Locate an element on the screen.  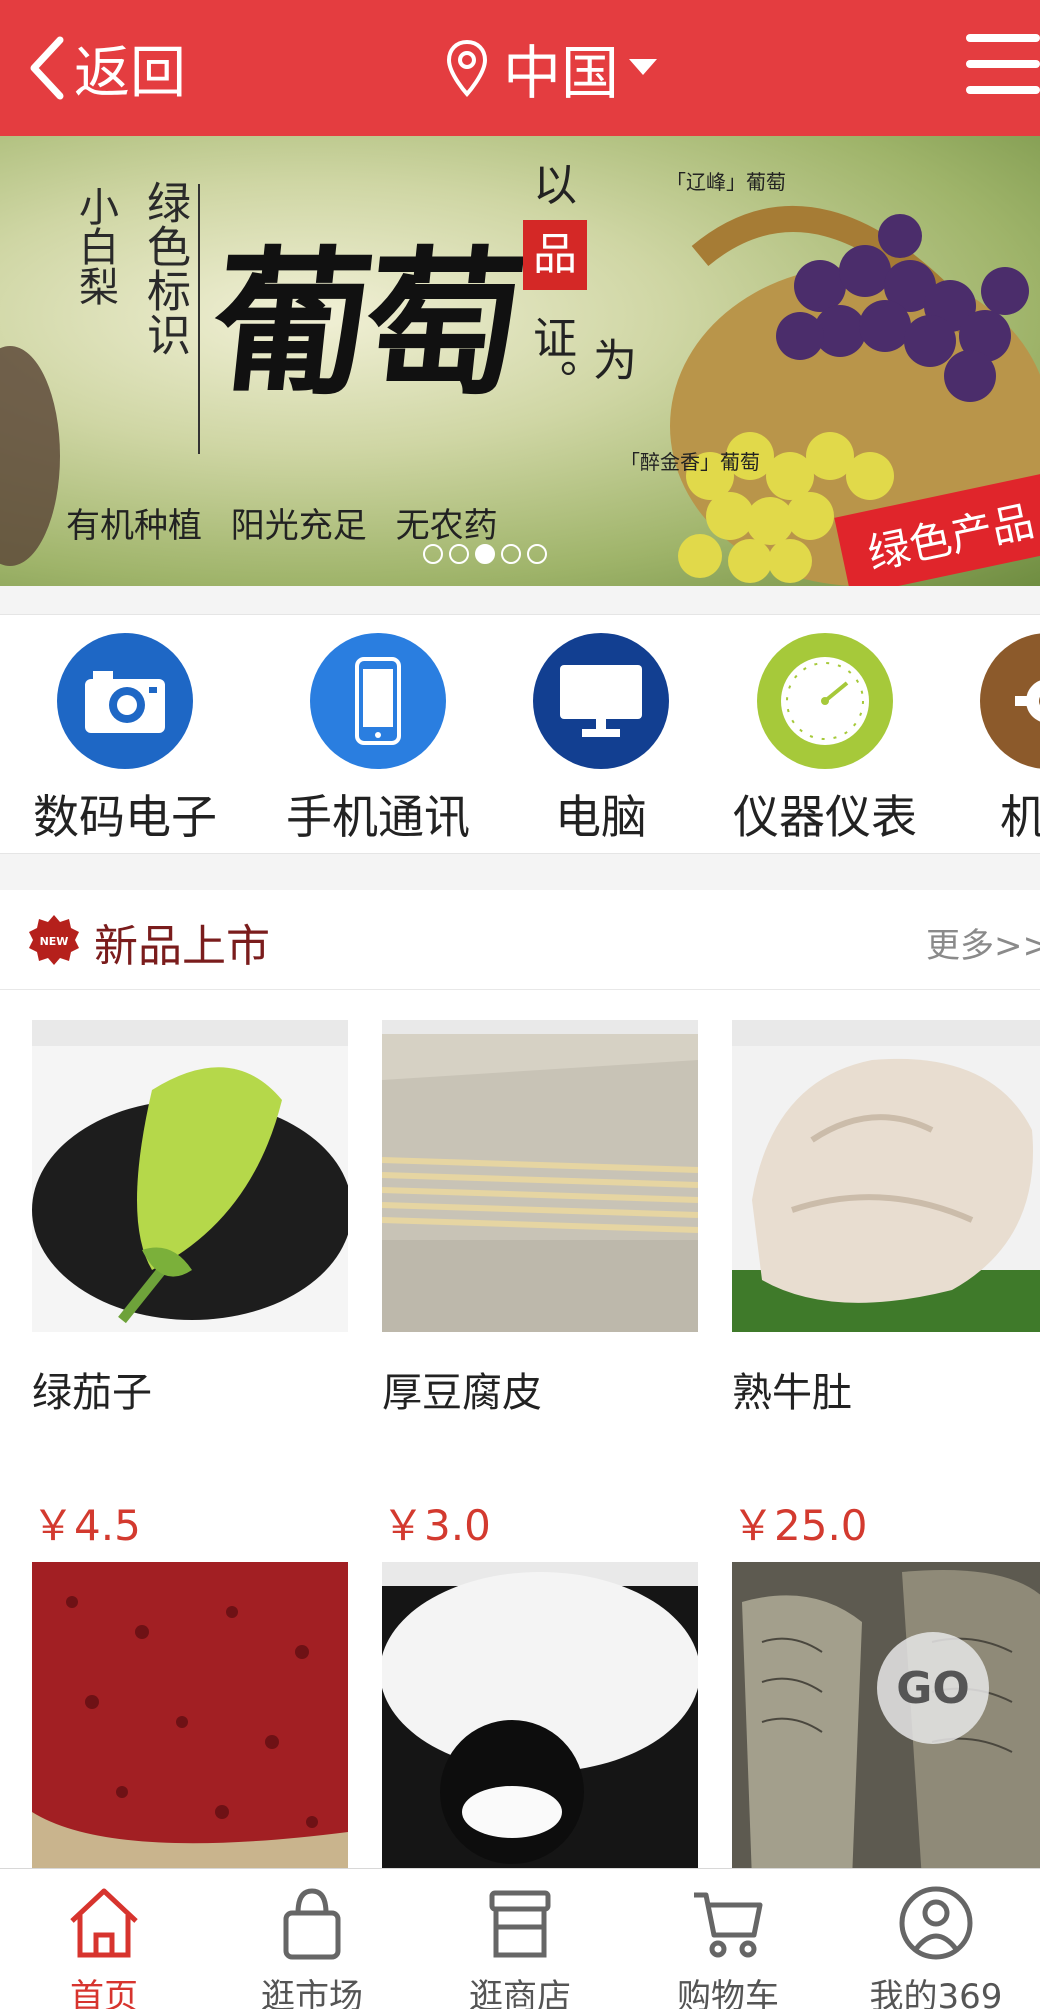
category-label: 手机通讯 is located at coordinates (378, 817).